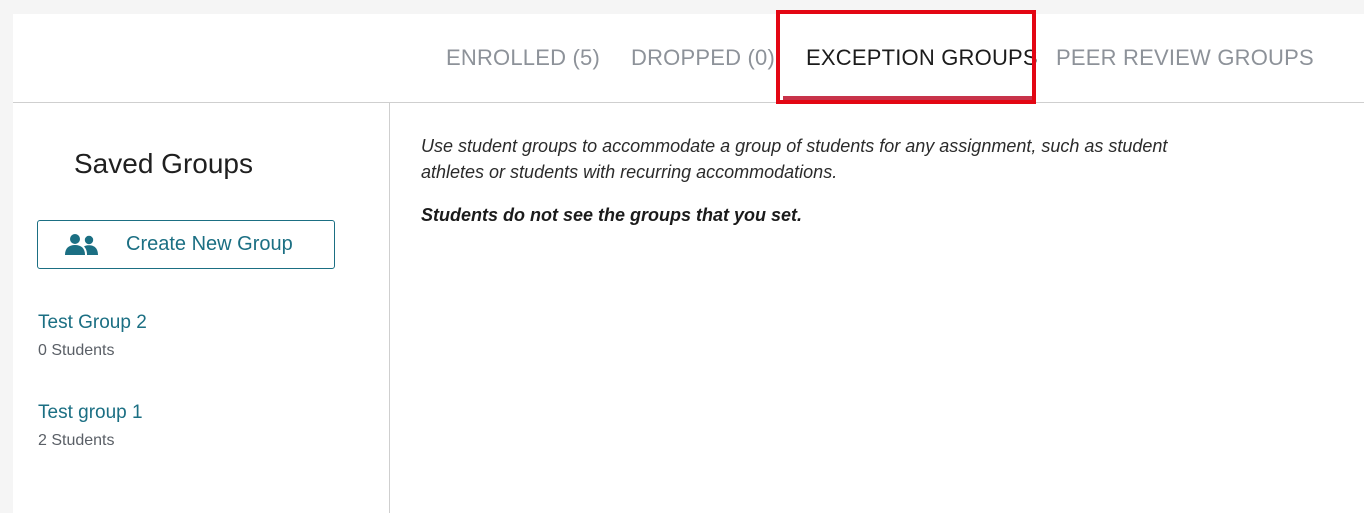 The width and height of the screenshot is (1364, 513). Describe the element at coordinates (90, 413) in the screenshot. I see `group-link: Test group 1` at that location.